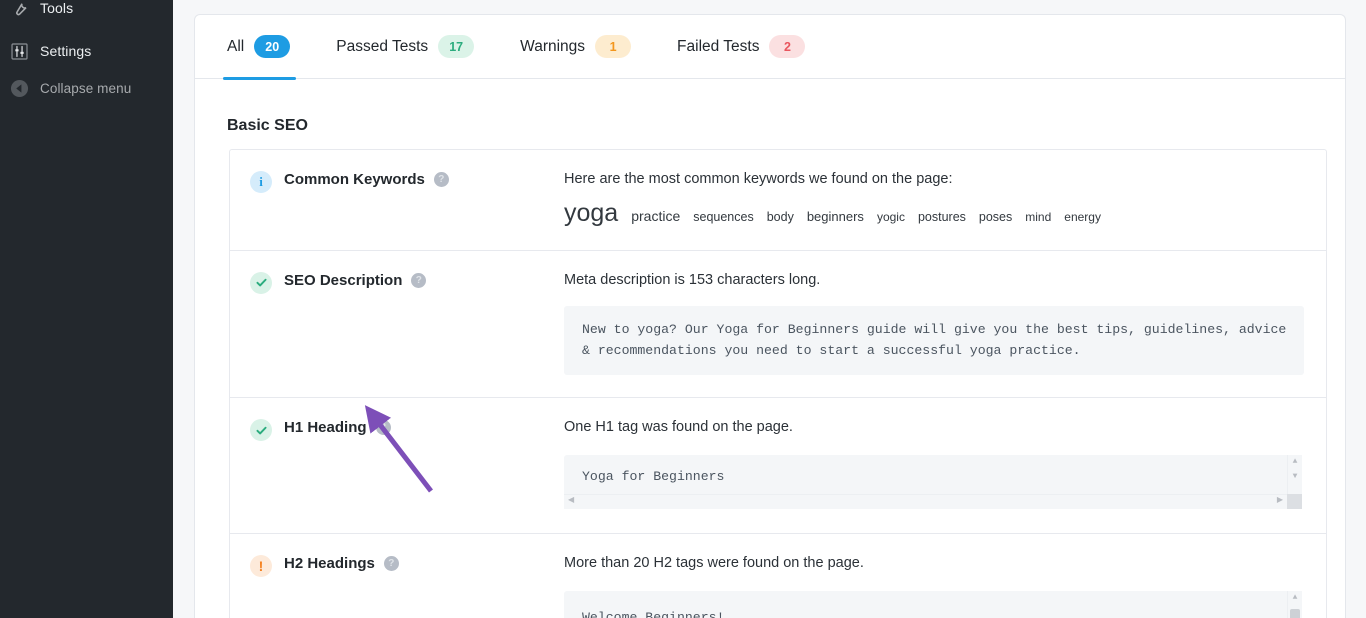 This screenshot has height=618, width=1366. I want to click on keyword-item: yogic, so click(890, 216).